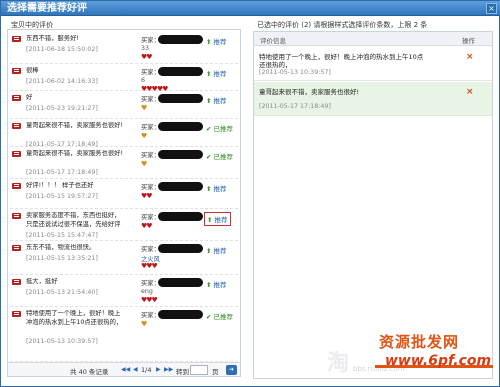 The width and height of the screenshot is (500, 387). I want to click on review-date: [2011-05-23 19:21:27], so click(62, 108).